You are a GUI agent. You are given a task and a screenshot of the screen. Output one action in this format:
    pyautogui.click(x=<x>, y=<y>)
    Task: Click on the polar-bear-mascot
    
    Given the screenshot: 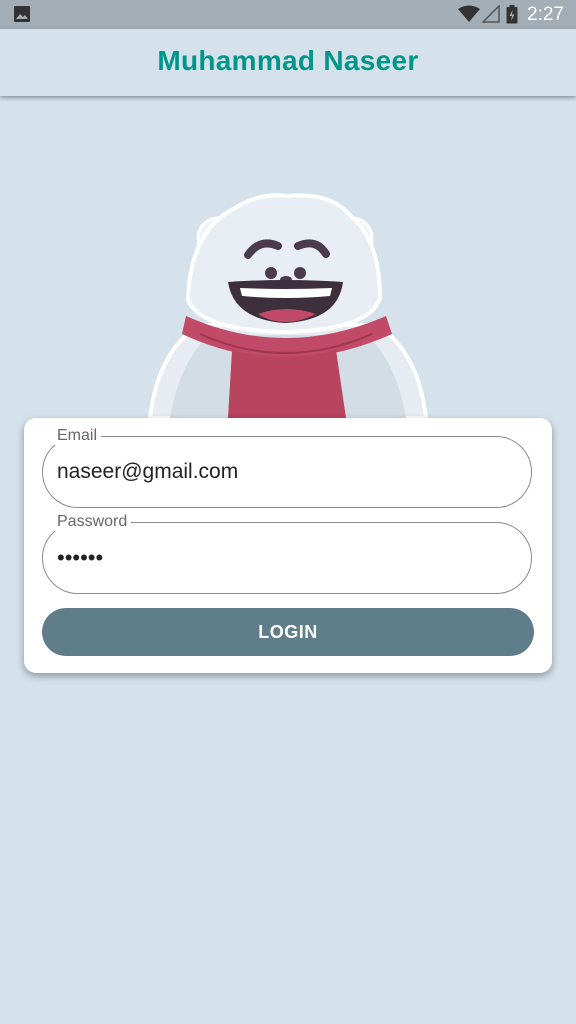 What is the action you would take?
    pyautogui.click(x=288, y=305)
    